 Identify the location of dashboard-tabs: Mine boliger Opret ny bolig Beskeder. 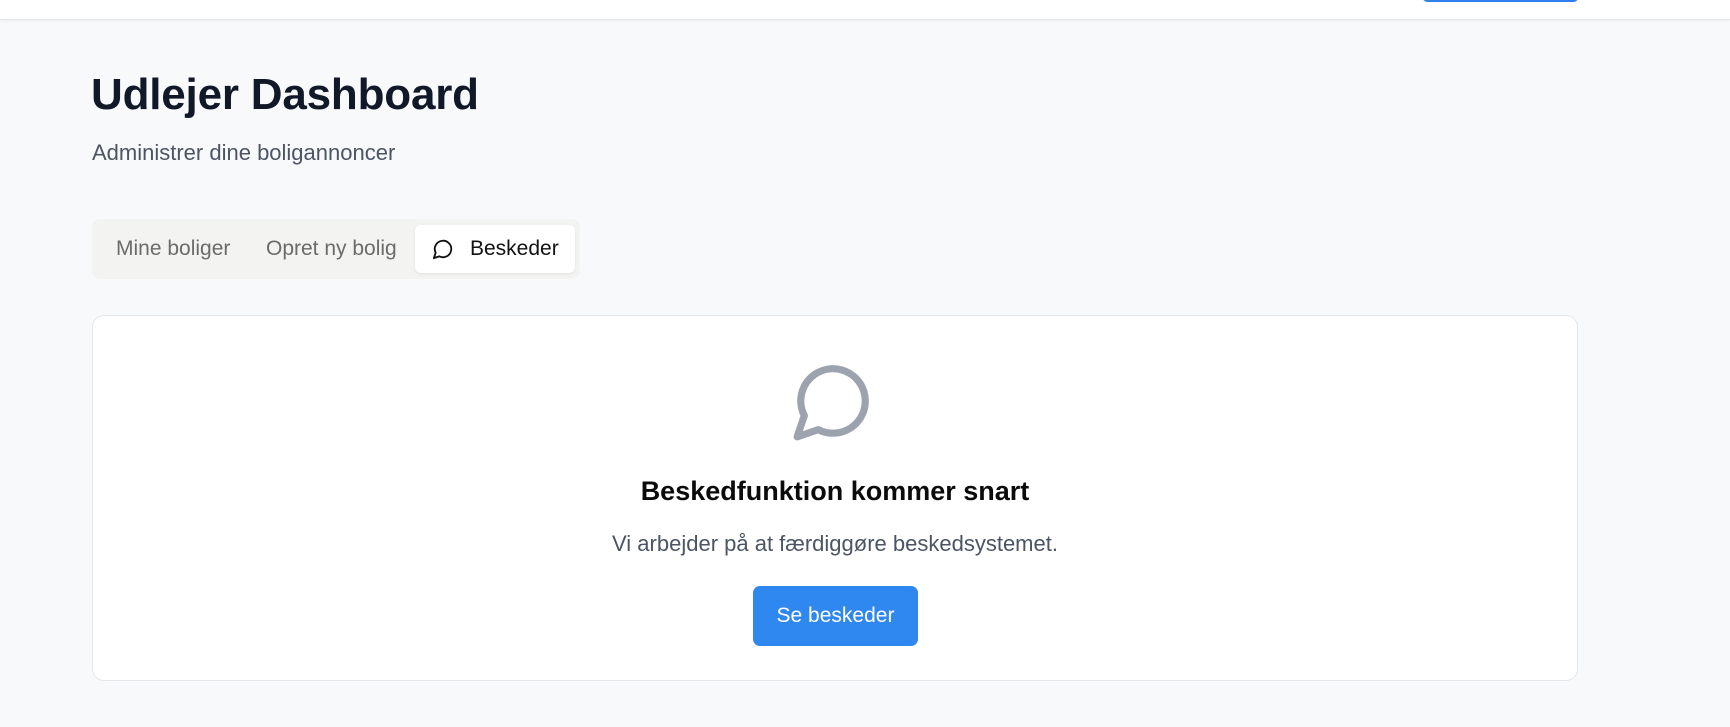
(336, 249).